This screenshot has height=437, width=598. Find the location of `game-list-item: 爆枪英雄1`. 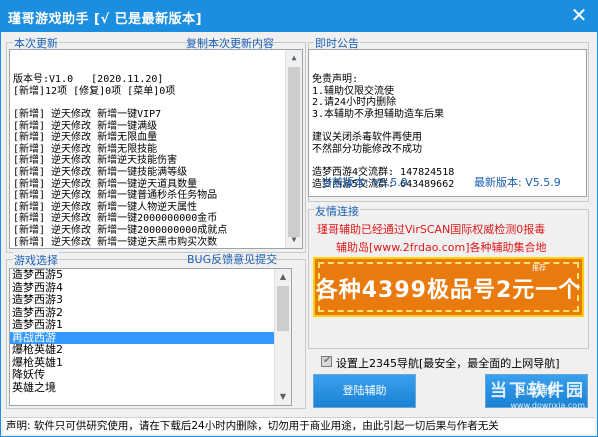

game-list-item: 爆枪英雄1 is located at coordinates (150, 363).